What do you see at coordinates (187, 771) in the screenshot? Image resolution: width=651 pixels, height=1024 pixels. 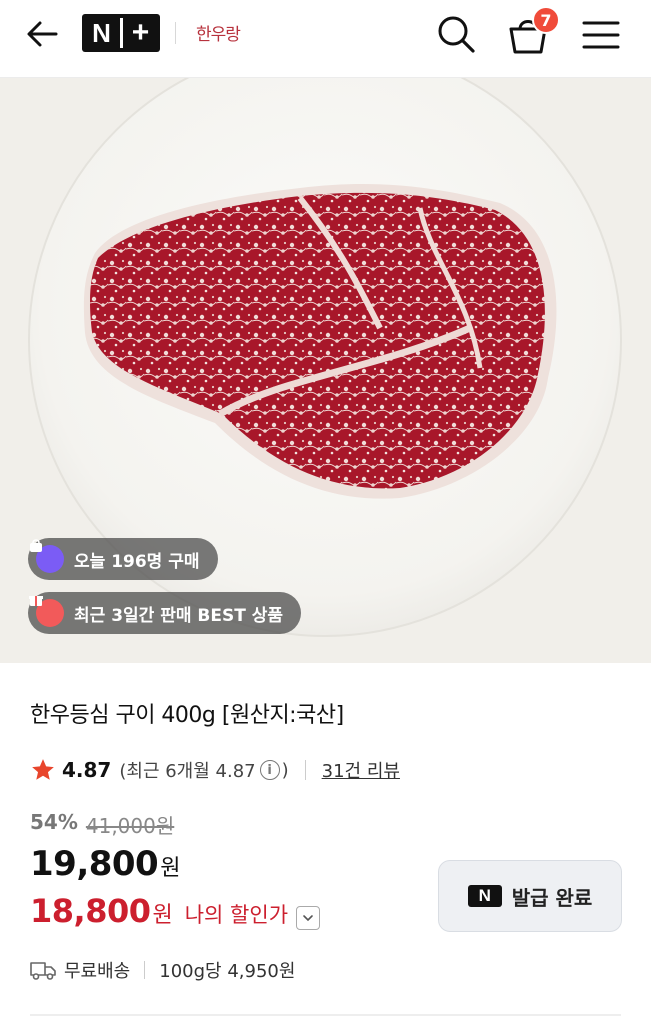 I see `recent-rating-text: (최근 6개월 4.87` at bounding box center [187, 771].